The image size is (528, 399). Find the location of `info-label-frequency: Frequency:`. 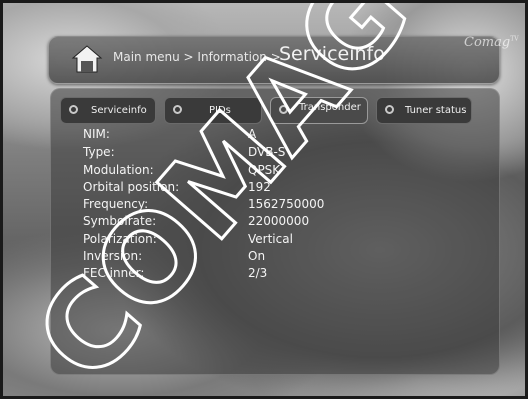

info-label-frequency: Frequency: is located at coordinates (116, 204).